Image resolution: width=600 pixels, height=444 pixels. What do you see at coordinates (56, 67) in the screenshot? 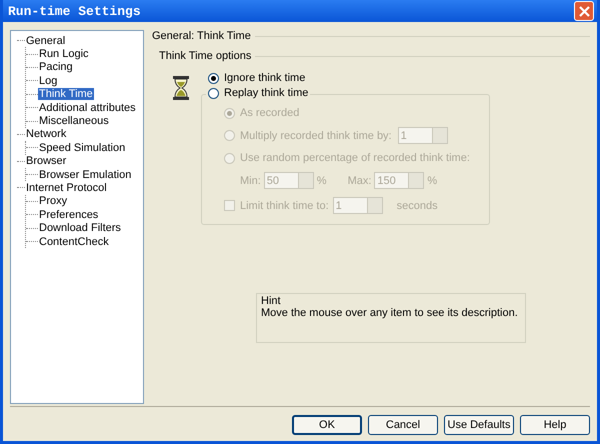
I see `tree-item: Pacing` at bounding box center [56, 67].